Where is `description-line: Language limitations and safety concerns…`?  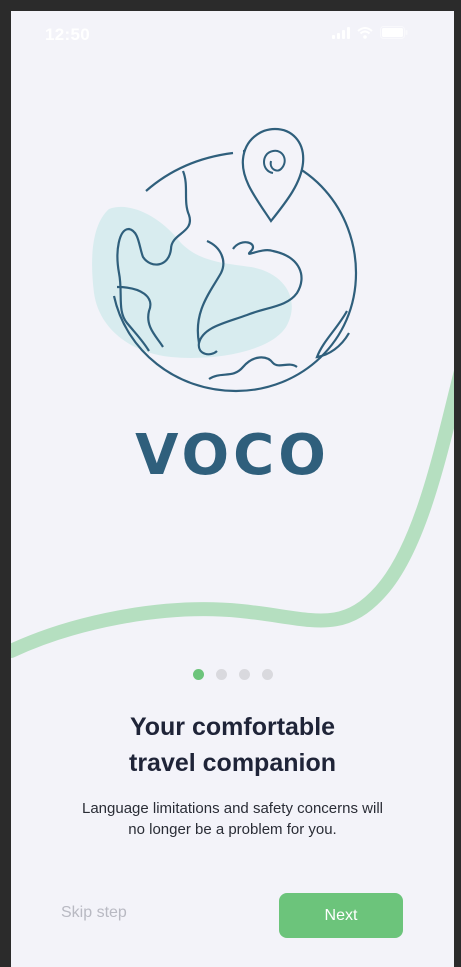
description-line: Language limitations and safety concerns… is located at coordinates (232, 808).